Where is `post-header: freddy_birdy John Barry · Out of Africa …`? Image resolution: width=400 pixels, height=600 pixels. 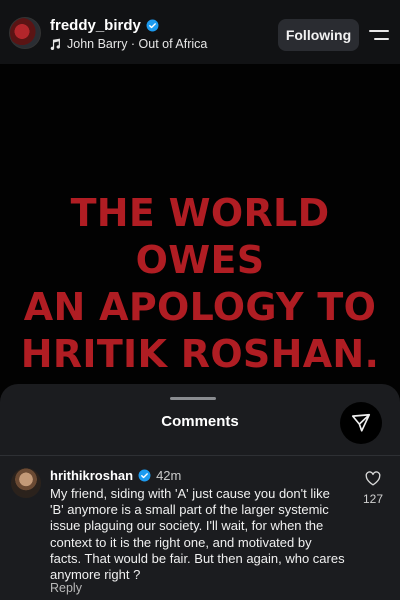
post-header: freddy_birdy John Barry · Out of Africa … is located at coordinates (200, 32).